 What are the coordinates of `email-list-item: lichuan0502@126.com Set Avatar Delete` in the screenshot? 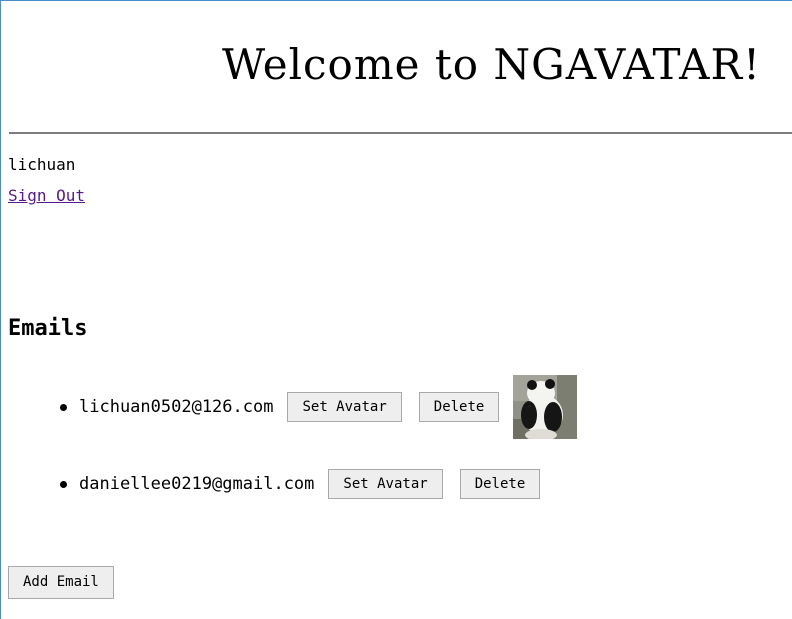 It's located at (313, 407).